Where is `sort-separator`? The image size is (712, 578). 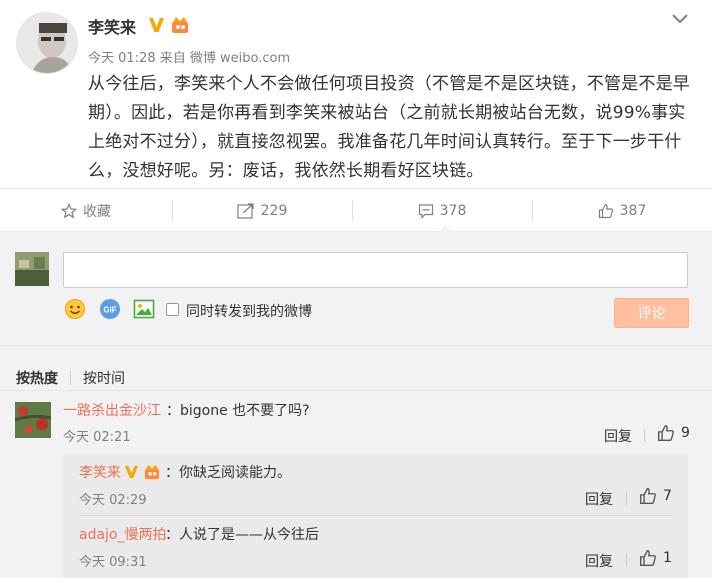
sort-separator is located at coordinates (70, 378).